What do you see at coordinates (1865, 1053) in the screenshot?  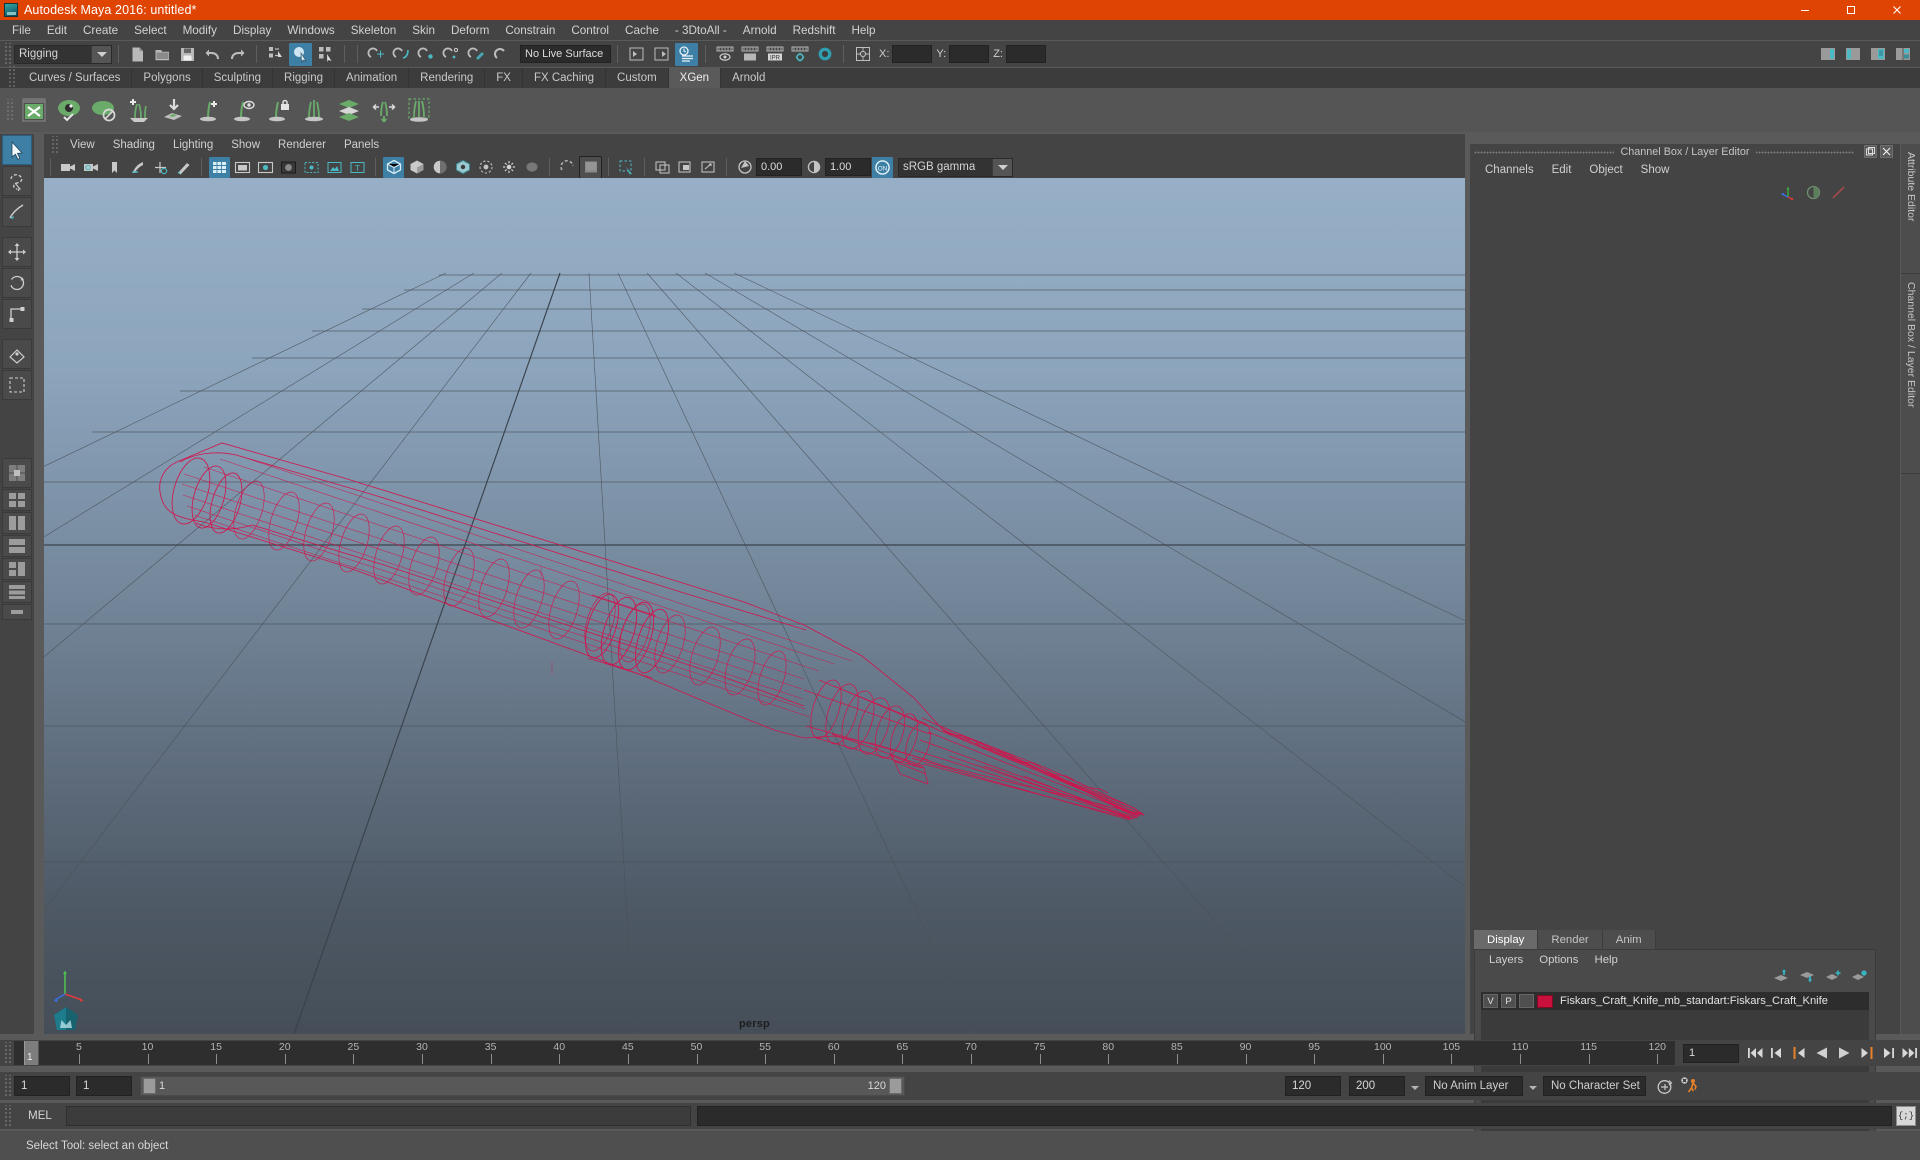 I see `step-forward-key-icon` at bounding box center [1865, 1053].